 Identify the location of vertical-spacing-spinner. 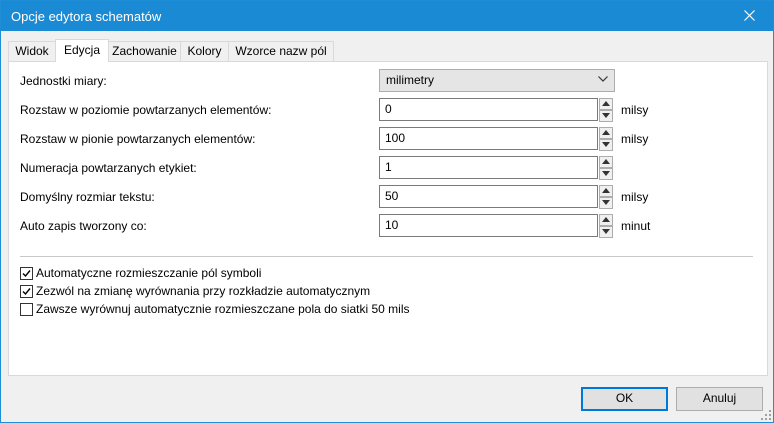
(606, 139).